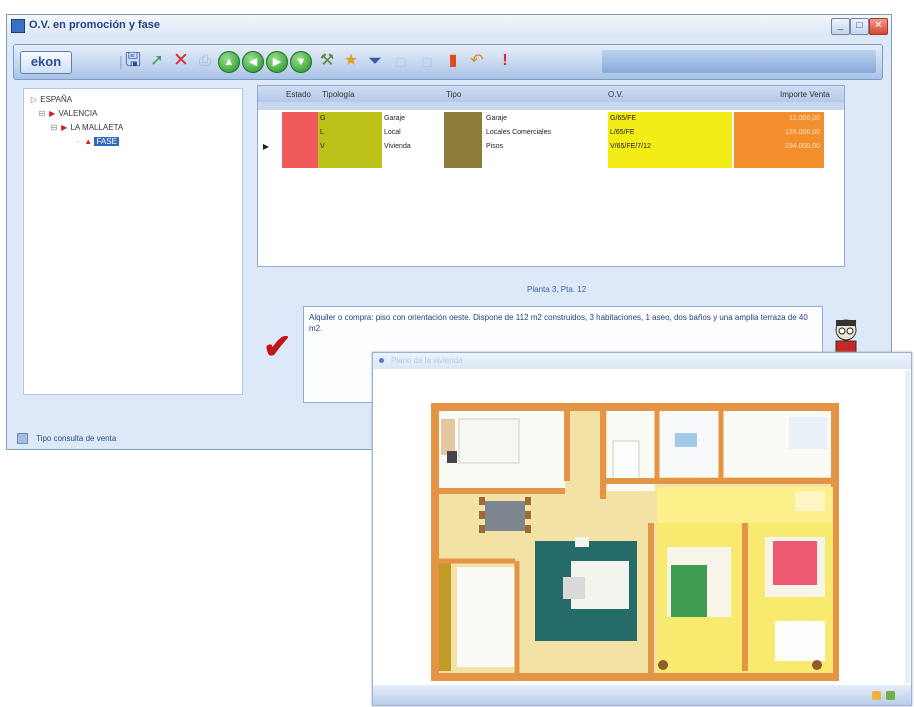 The image size is (914, 707). What do you see at coordinates (350, 147) in the screenshot?
I see `tipologia-code-cell: V` at bounding box center [350, 147].